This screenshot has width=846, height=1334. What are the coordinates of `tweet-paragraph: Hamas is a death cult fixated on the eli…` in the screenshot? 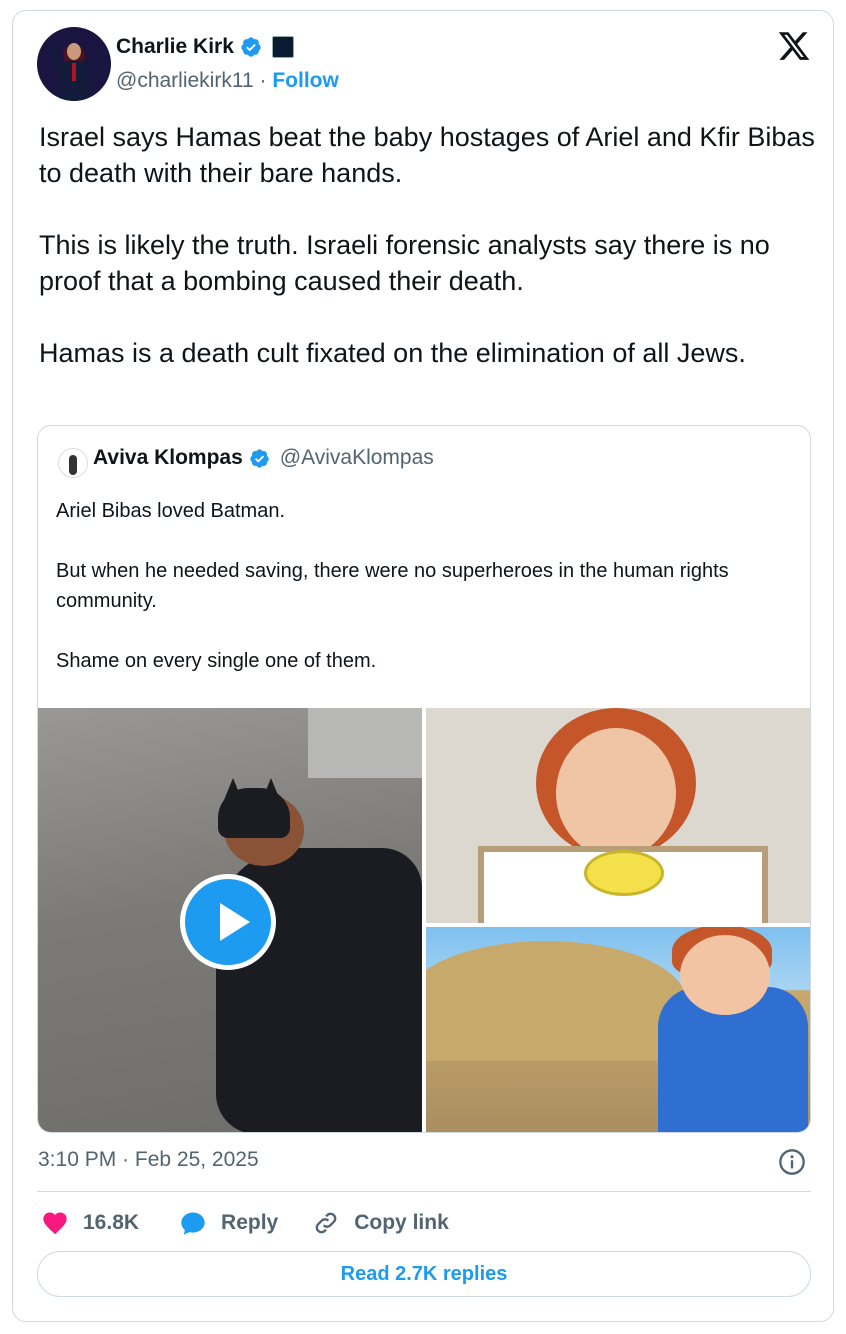 It's located at (392, 353).